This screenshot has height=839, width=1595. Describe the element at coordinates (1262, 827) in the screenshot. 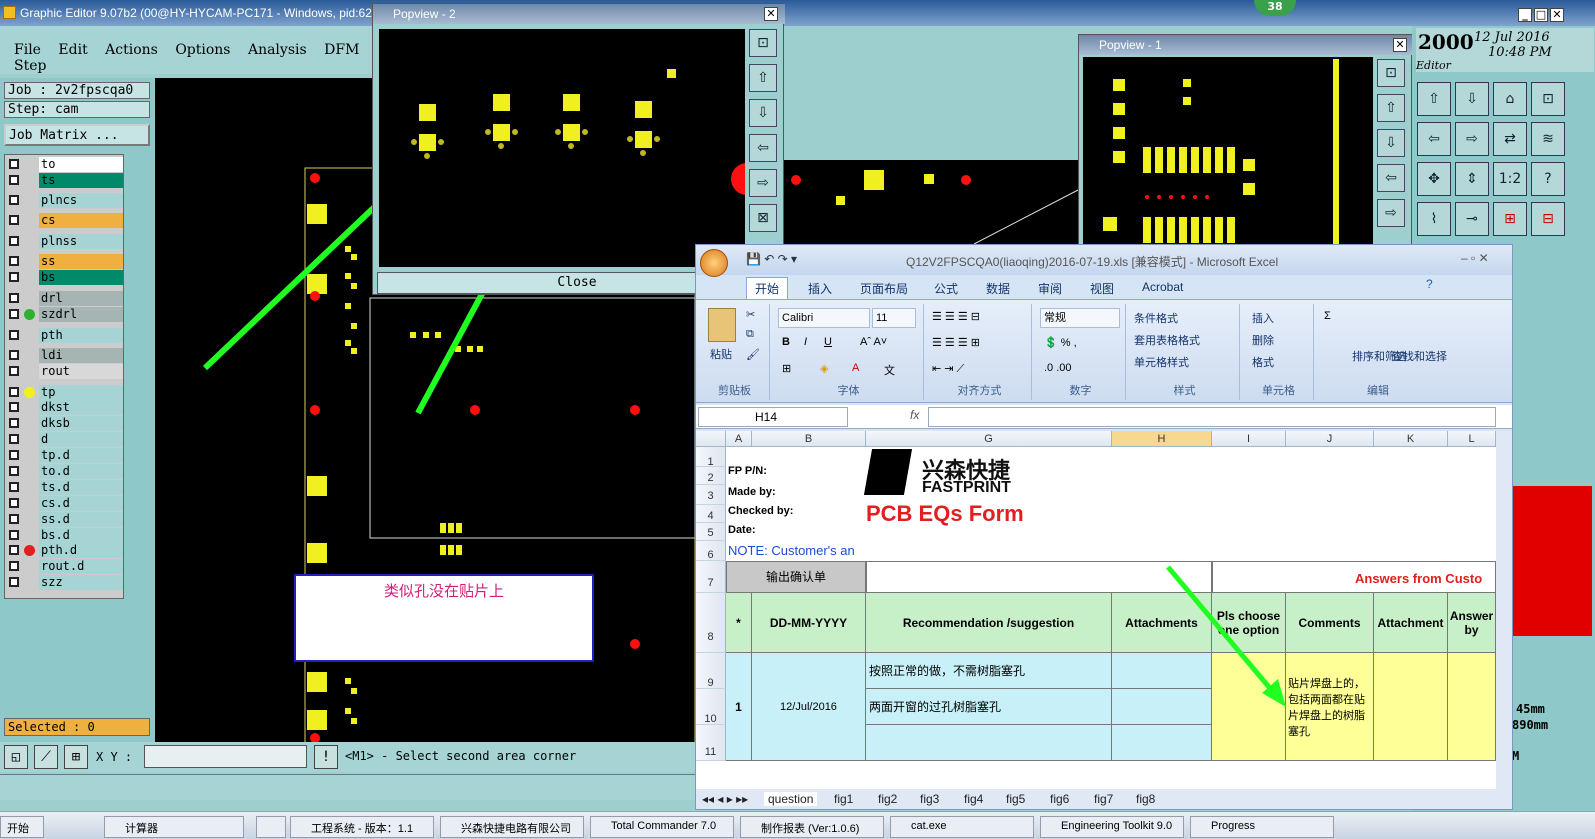

I see `task-progress: Progress` at that location.